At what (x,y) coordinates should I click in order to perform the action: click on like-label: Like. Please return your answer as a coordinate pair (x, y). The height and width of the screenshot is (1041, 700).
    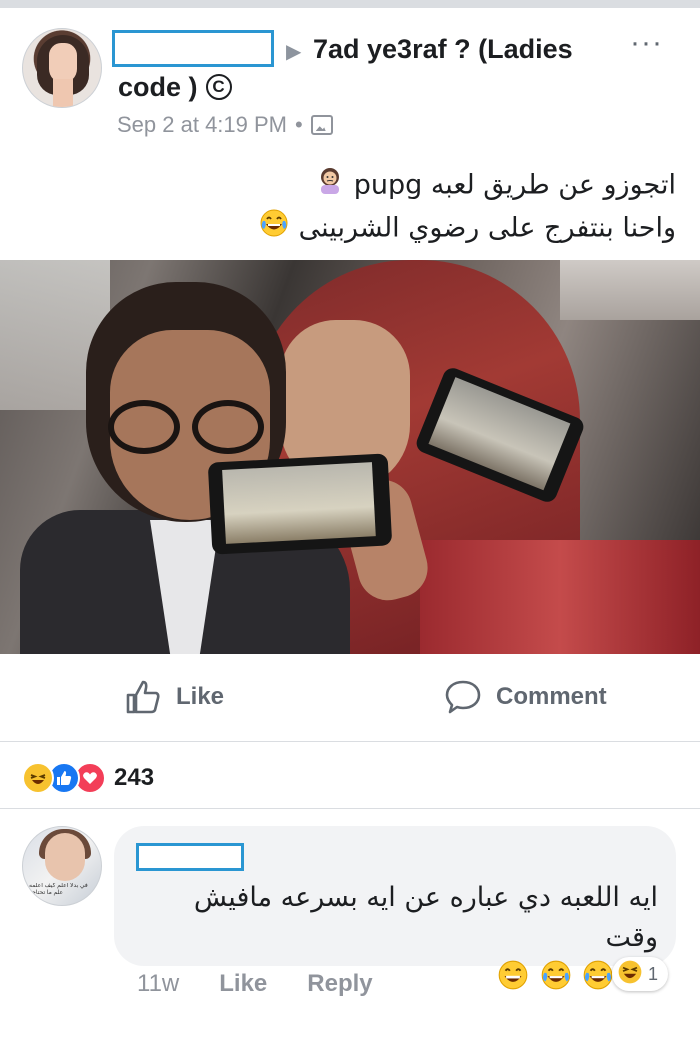
    Looking at the image, I should click on (200, 696).